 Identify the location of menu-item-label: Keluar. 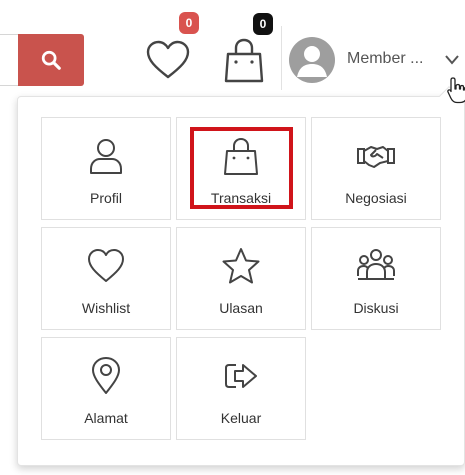
(241, 418).